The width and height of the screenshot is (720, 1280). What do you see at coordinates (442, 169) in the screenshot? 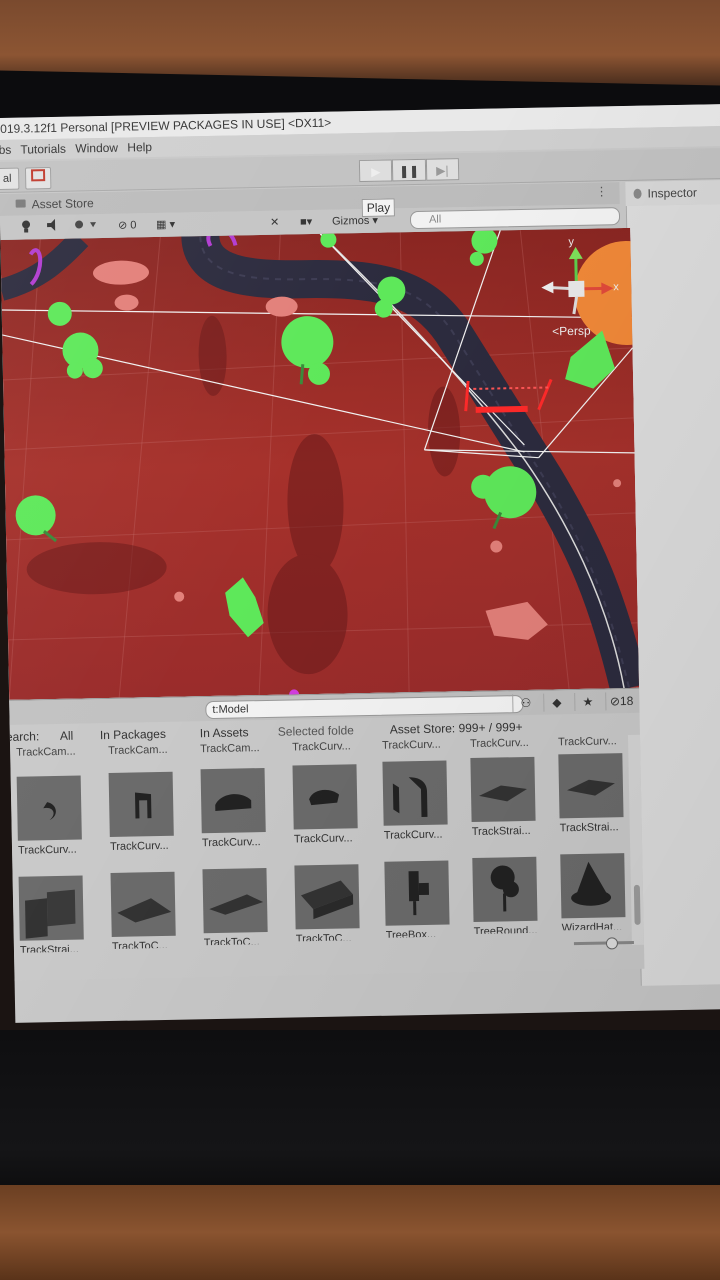
I see `step-button: ▶|` at bounding box center [442, 169].